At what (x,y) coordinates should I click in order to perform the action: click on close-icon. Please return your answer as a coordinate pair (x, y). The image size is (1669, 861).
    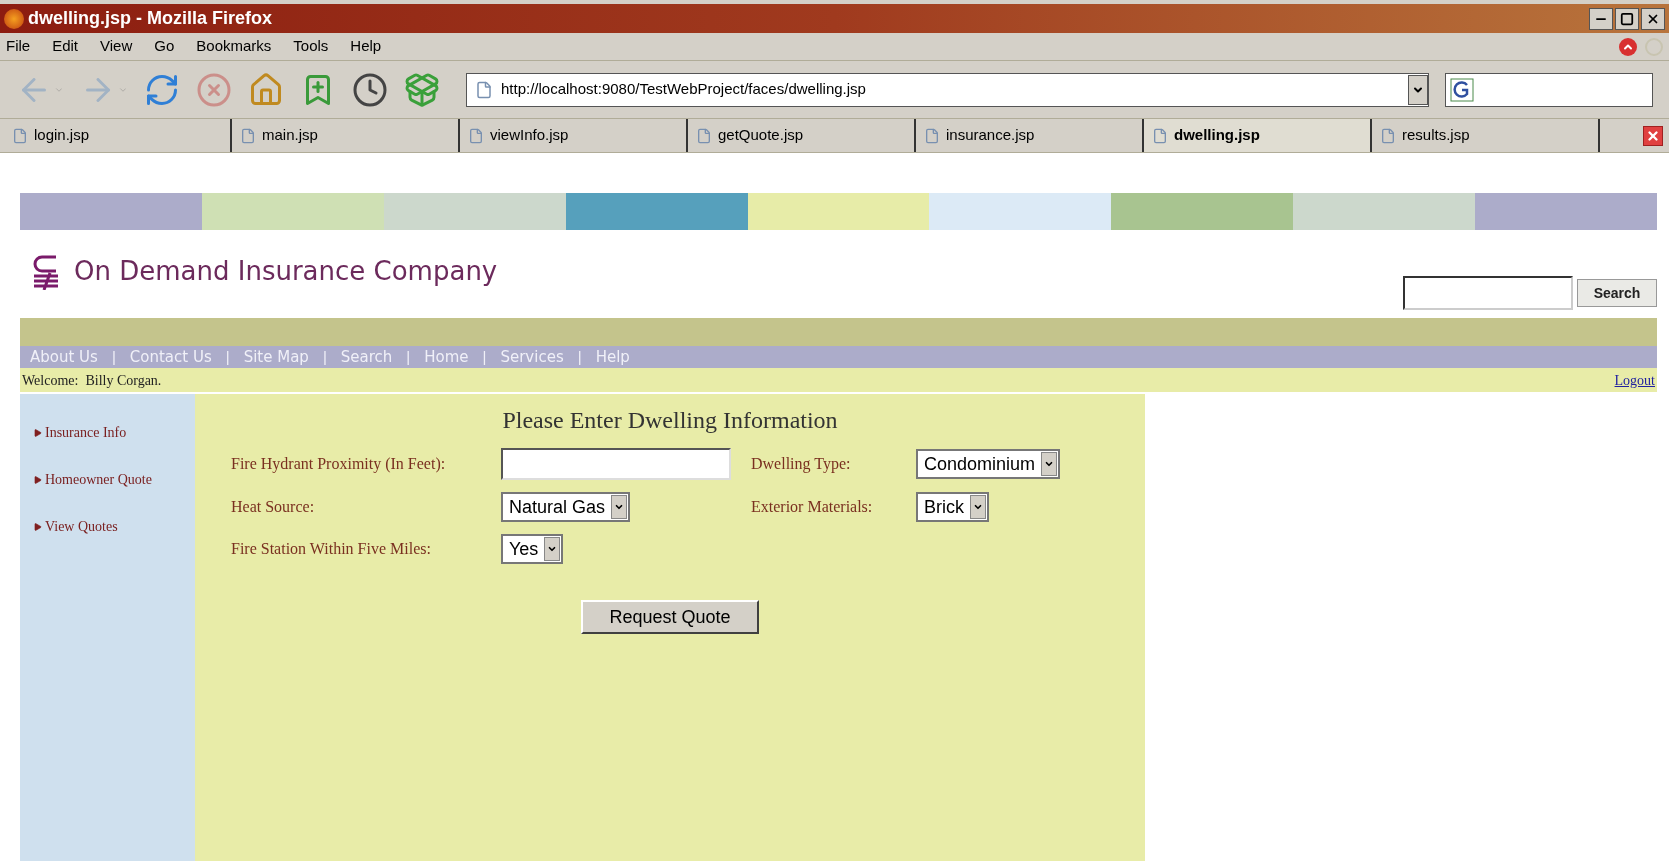
    Looking at the image, I should click on (1653, 18).